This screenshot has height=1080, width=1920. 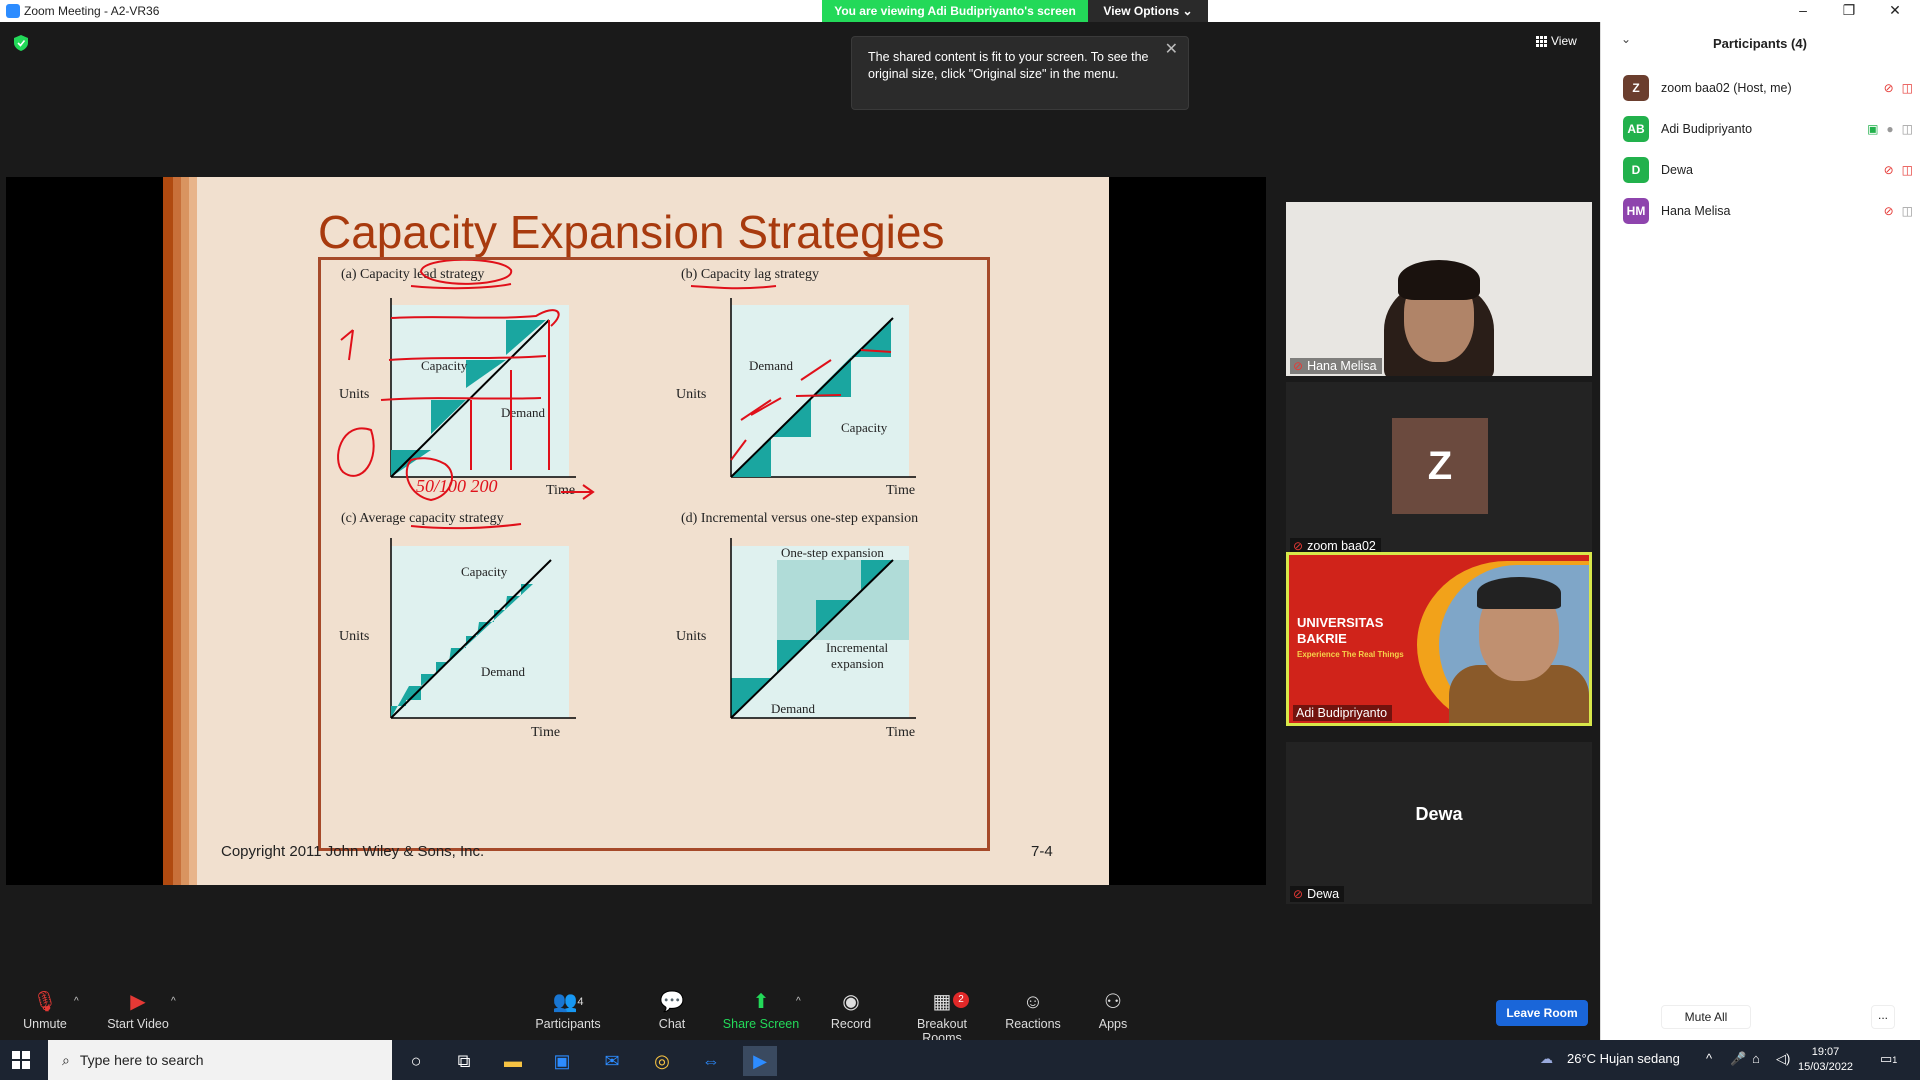 I want to click on participant-name: Adi Budipriyanto, so click(x=1707, y=129).